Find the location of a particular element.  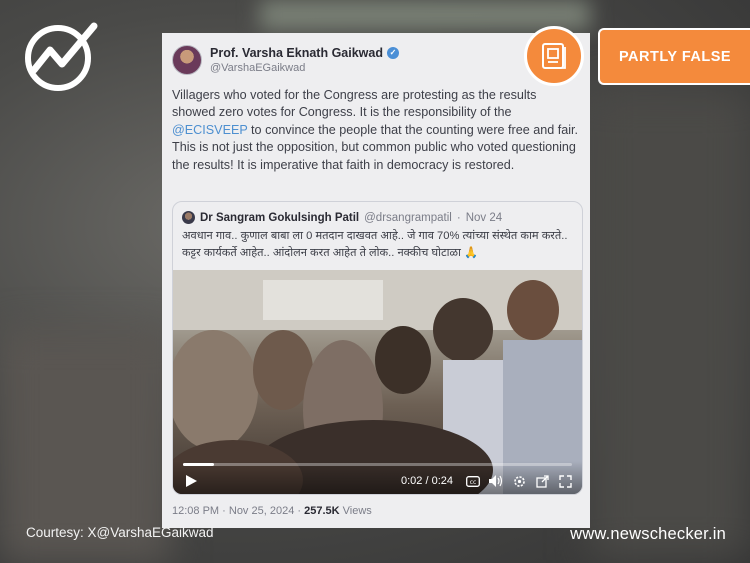

document-badge-icon is located at coordinates (554, 56).